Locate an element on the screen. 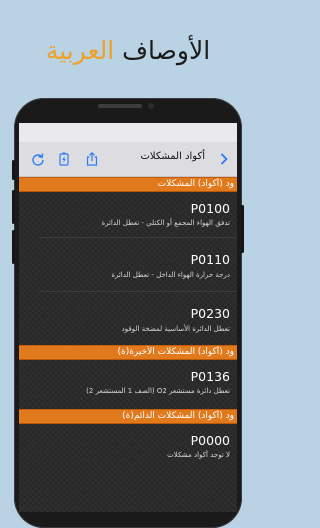 The width and height of the screenshot is (320, 528). trouble-code: P0230 is located at coordinates (210, 313).